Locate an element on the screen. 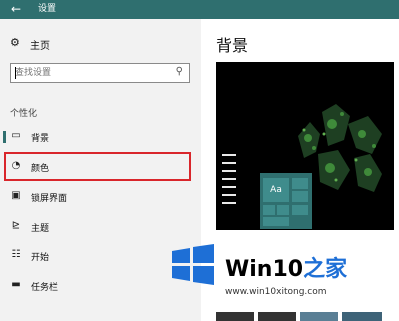 The height and width of the screenshot is (321, 399). sidebar-item-taskbar: ▬ 任务栏 is located at coordinates (98, 286).